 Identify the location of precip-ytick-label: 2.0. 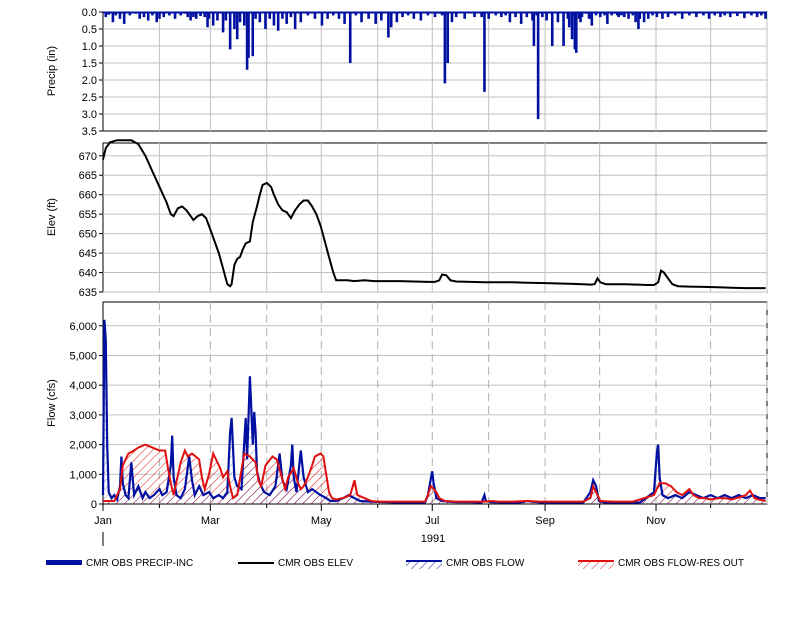
(89, 81).